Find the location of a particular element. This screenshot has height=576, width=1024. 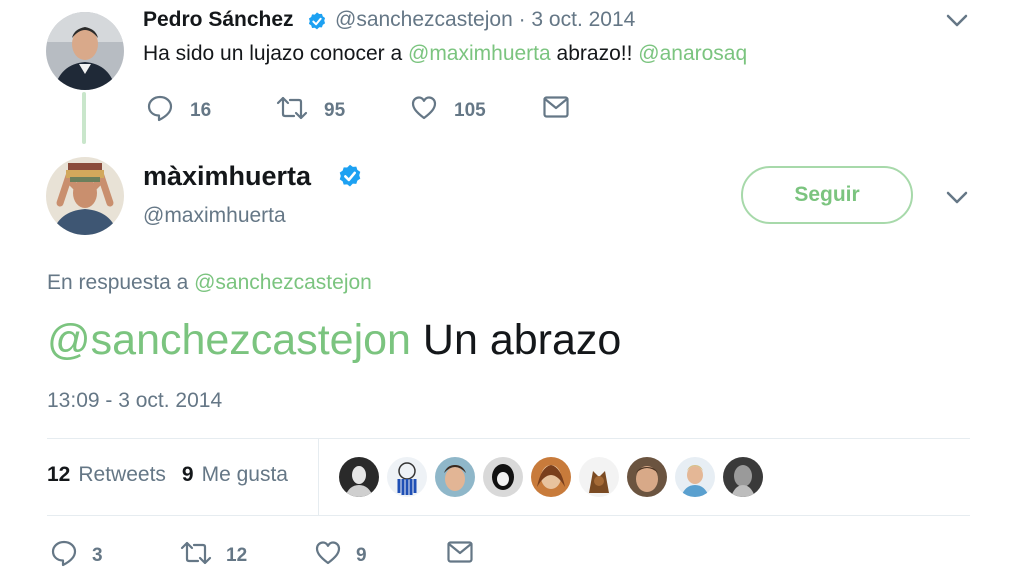

follow-button: Seguir is located at coordinates (827, 195).